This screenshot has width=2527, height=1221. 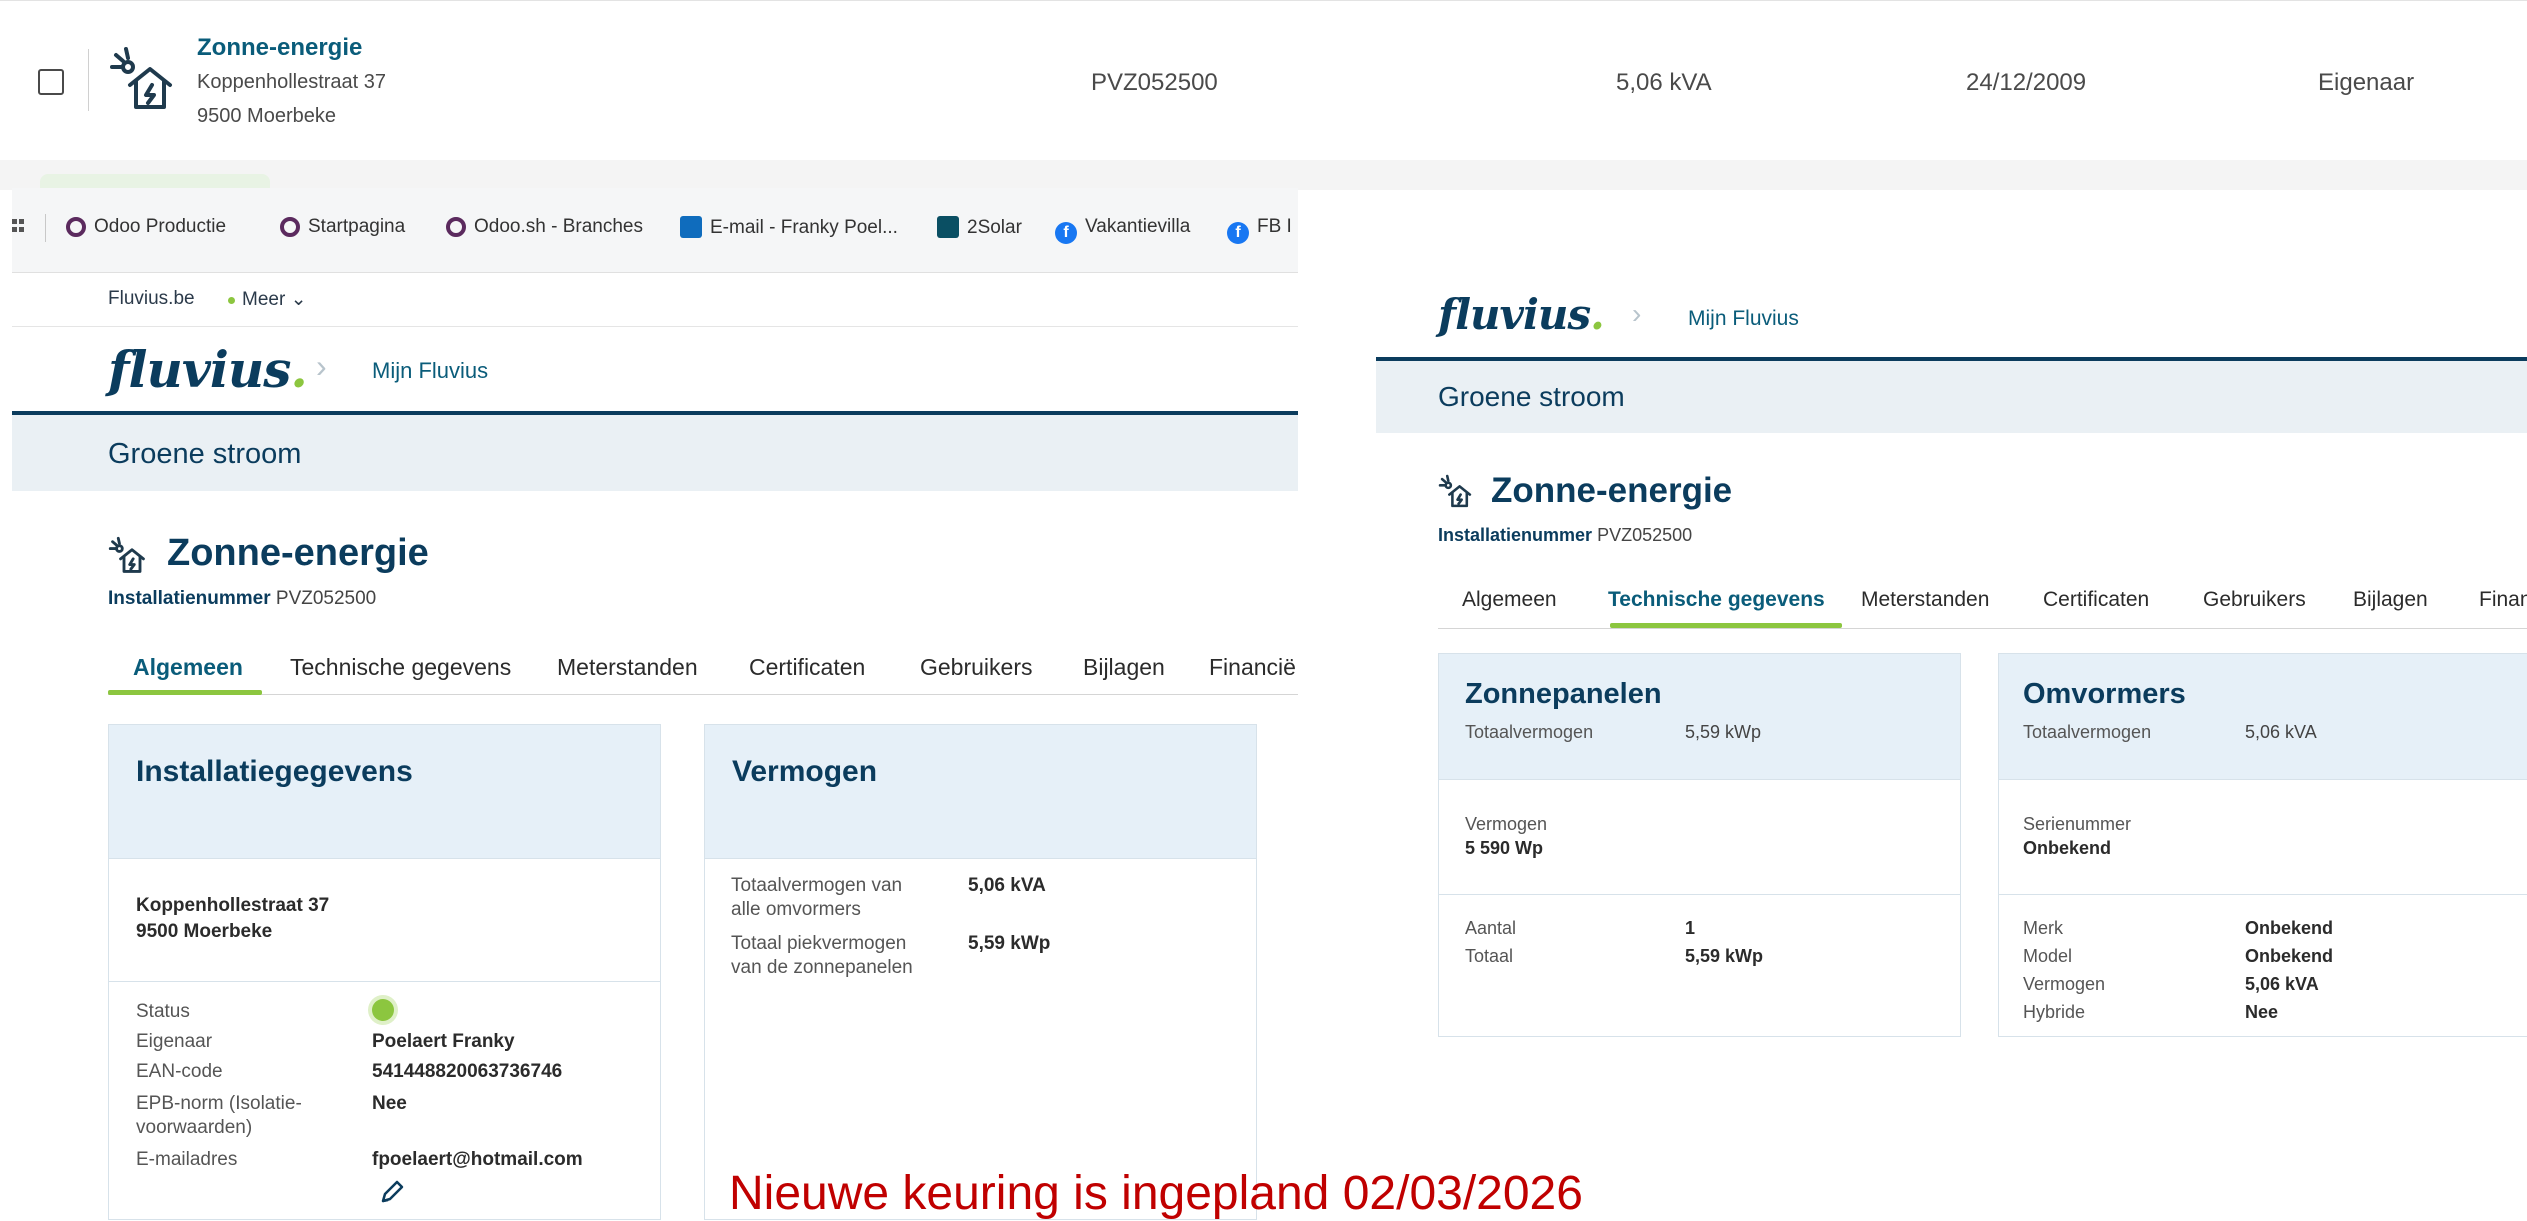 I want to click on installation-number: Installatienummer PVZ052500, so click(x=242, y=599).